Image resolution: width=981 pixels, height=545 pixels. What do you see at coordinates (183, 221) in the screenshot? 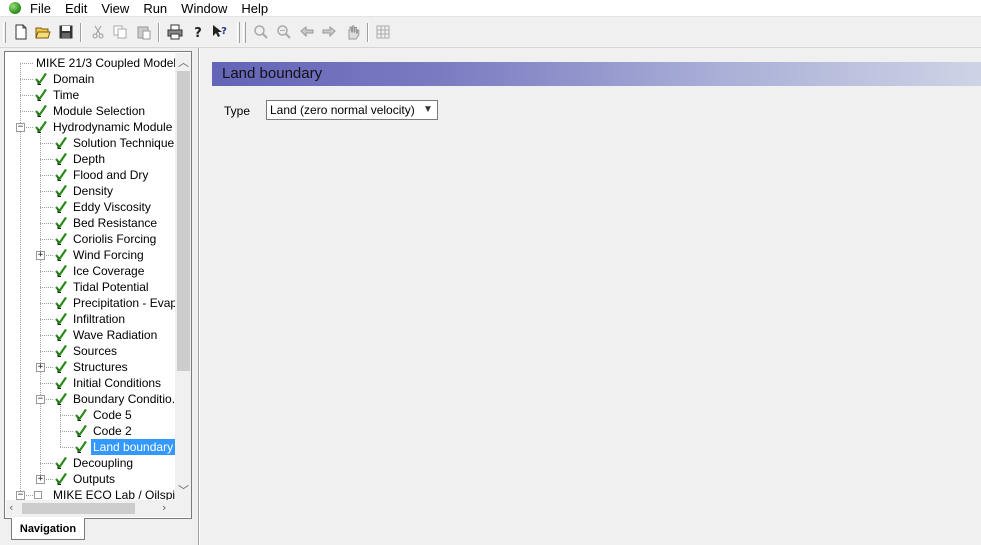
I see `vertical-scroll-thumb` at bounding box center [183, 221].